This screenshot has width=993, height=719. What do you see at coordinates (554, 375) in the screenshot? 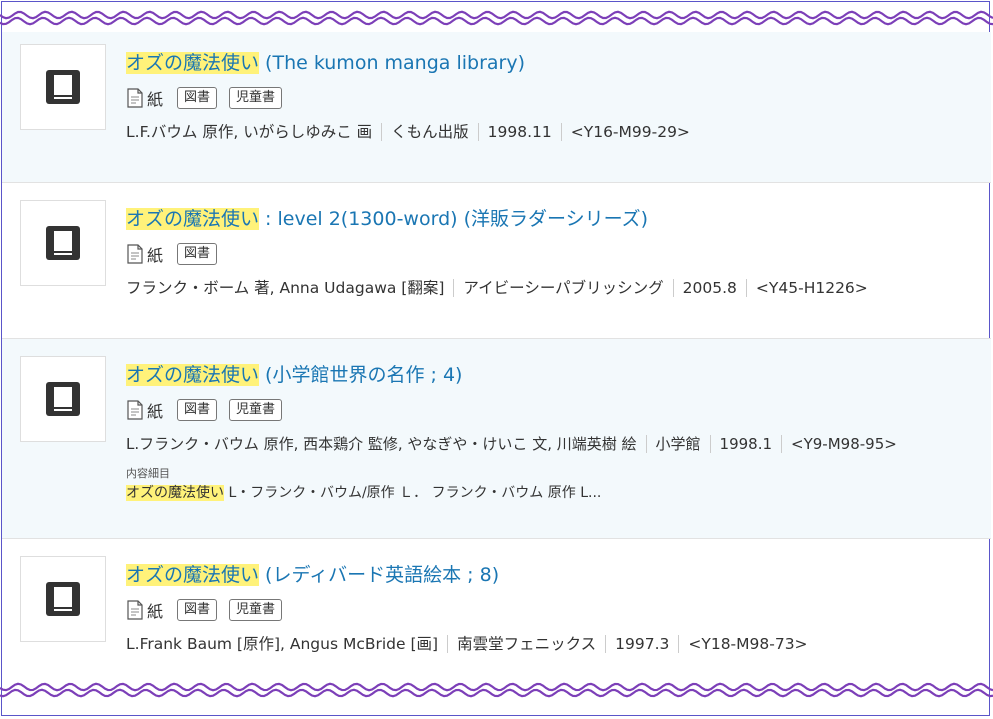
I see `result-title-link: オズの魔法使い (小学館世界の名作 ; 4)` at bounding box center [554, 375].